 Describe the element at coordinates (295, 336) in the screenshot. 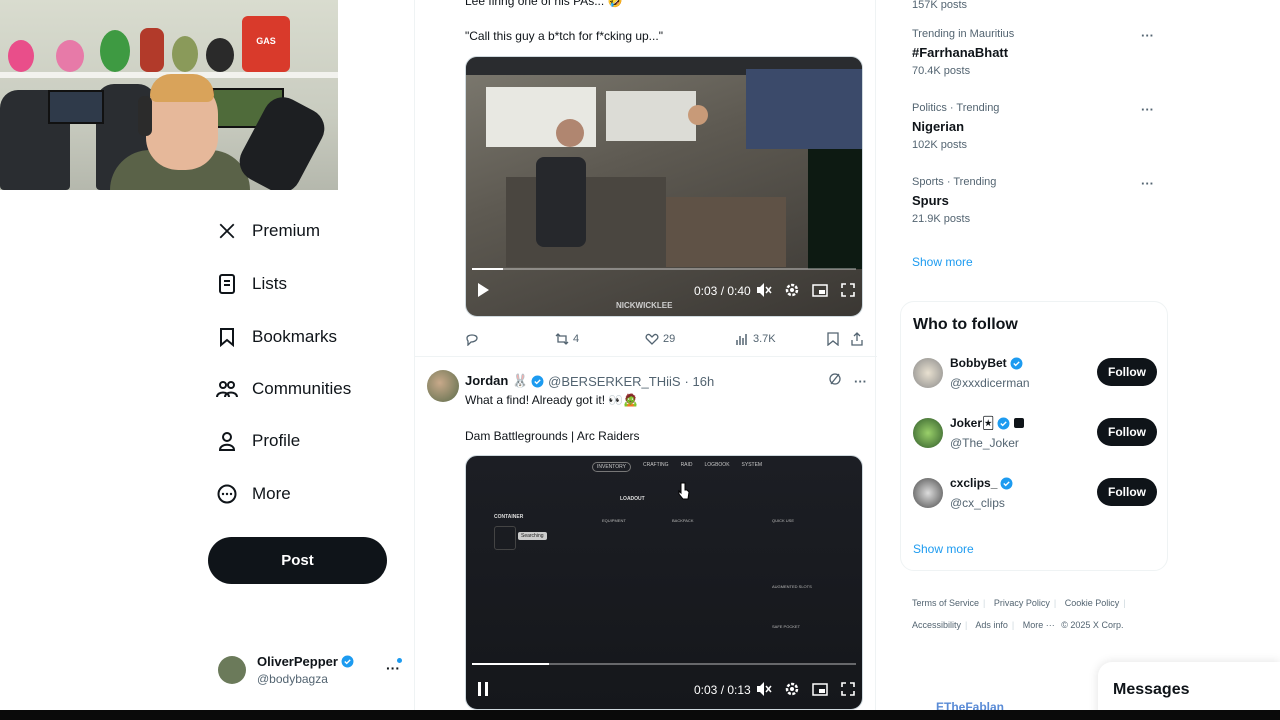

I see `nav-label: Bookmarks` at that location.